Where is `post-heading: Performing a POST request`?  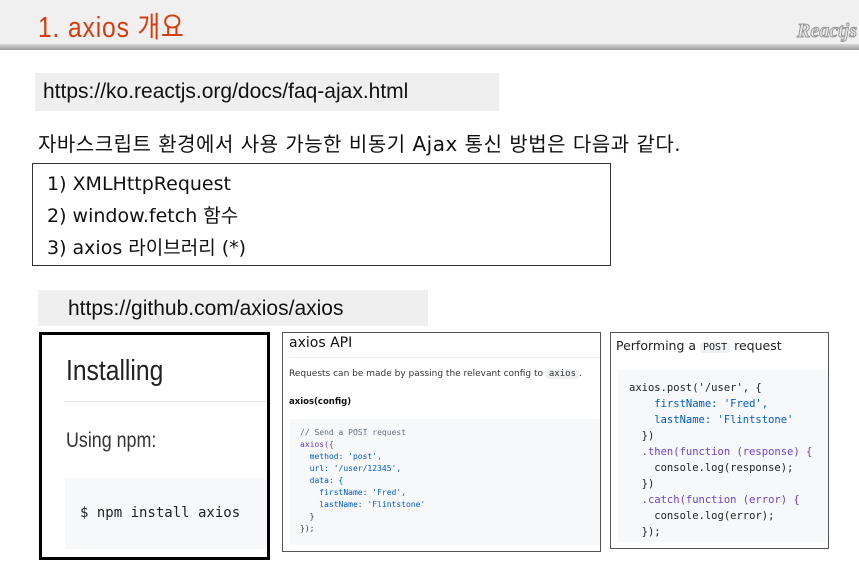
post-heading: Performing a POST request is located at coordinates (699, 345).